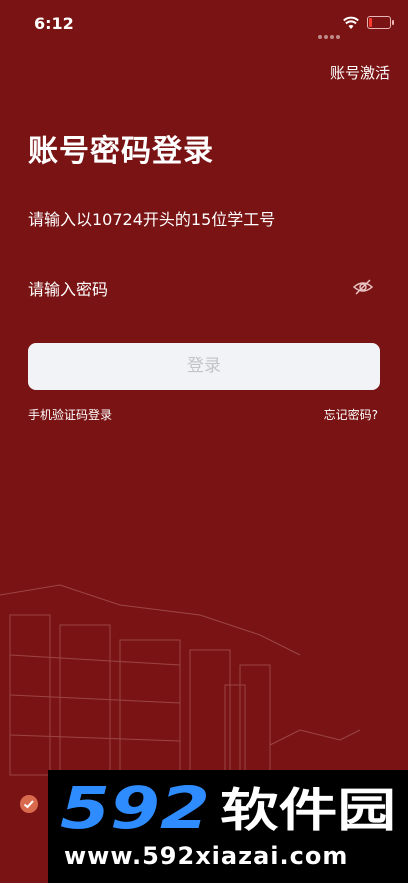 Image resolution: width=408 pixels, height=883 pixels. Describe the element at coordinates (121, 151) in the screenshot. I see `page-title: 账号密码登录` at that location.